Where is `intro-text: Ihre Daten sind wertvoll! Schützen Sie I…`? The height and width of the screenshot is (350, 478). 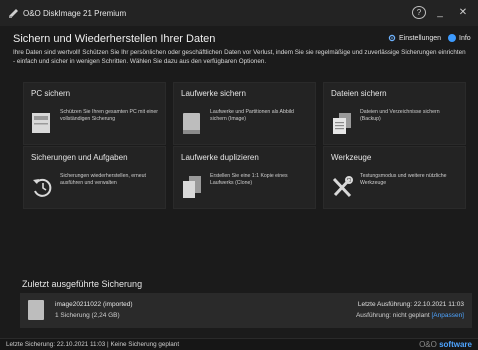 intro-text: Ihre Daten sind wertvoll! Schützen Sie I… is located at coordinates (239, 57).